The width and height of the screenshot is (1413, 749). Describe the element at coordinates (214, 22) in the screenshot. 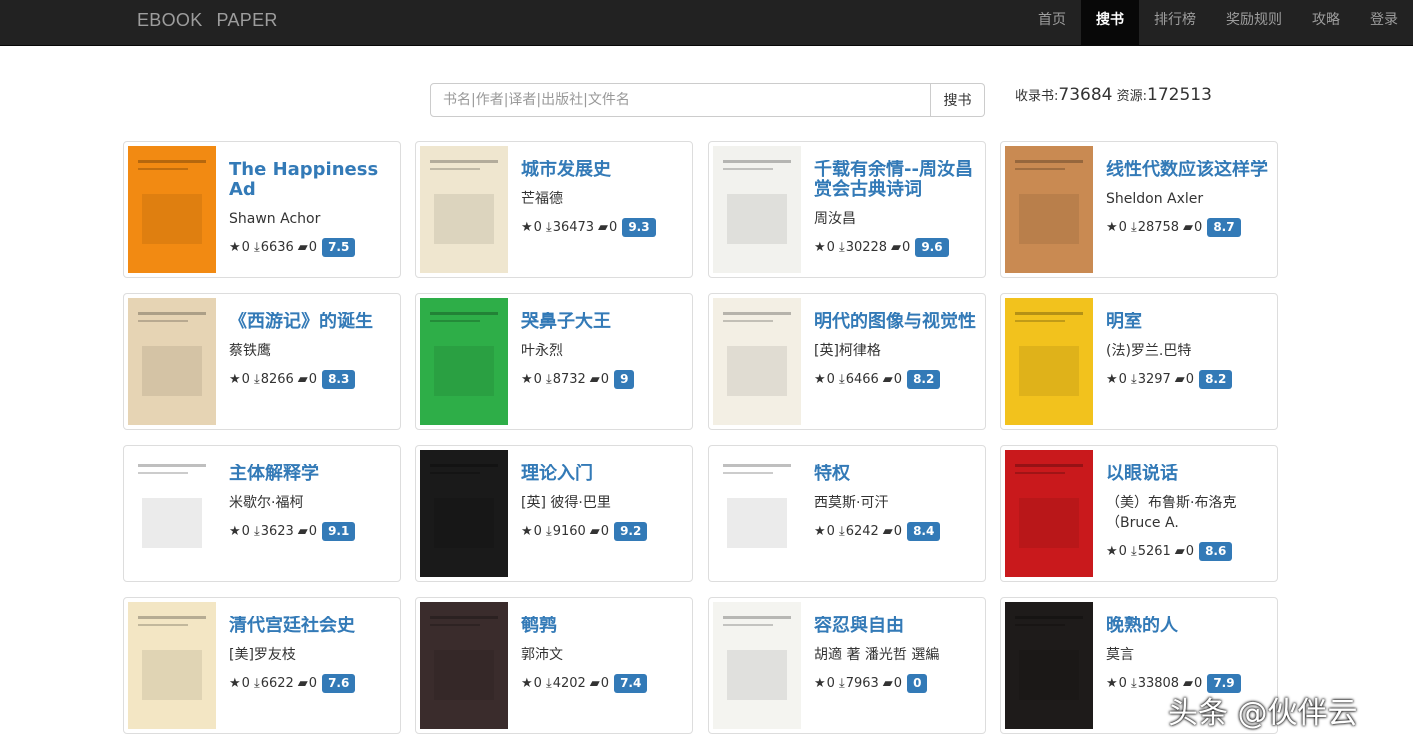

I see `brand-logo: EBOOK PAPER` at that location.